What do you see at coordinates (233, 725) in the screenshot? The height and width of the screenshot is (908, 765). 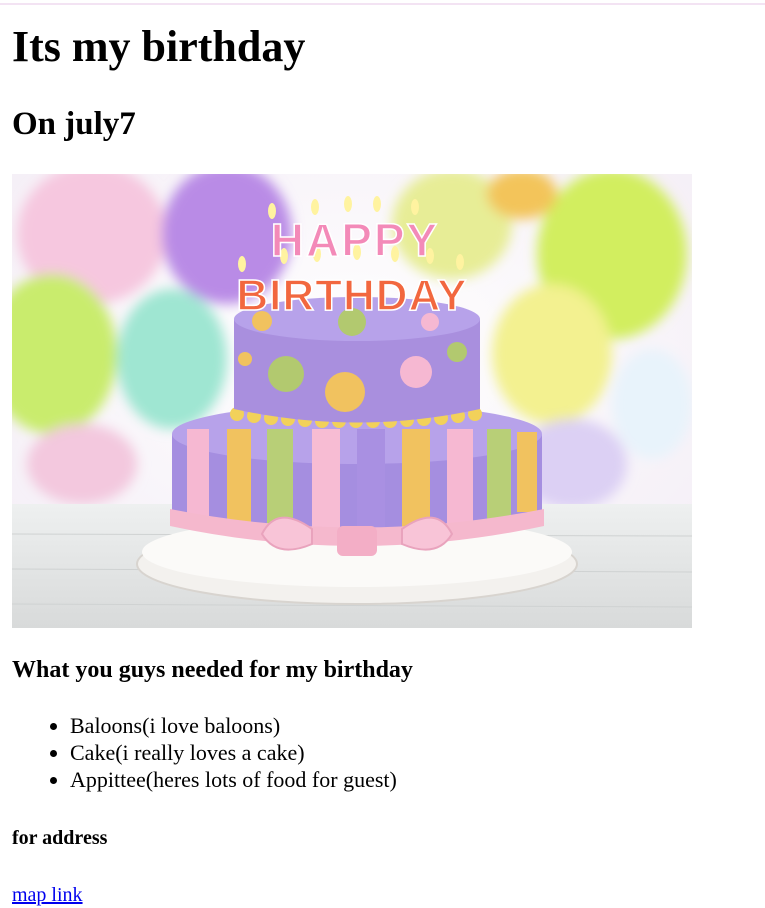 I see `list-item: Baloons(i love baloons)` at bounding box center [233, 725].